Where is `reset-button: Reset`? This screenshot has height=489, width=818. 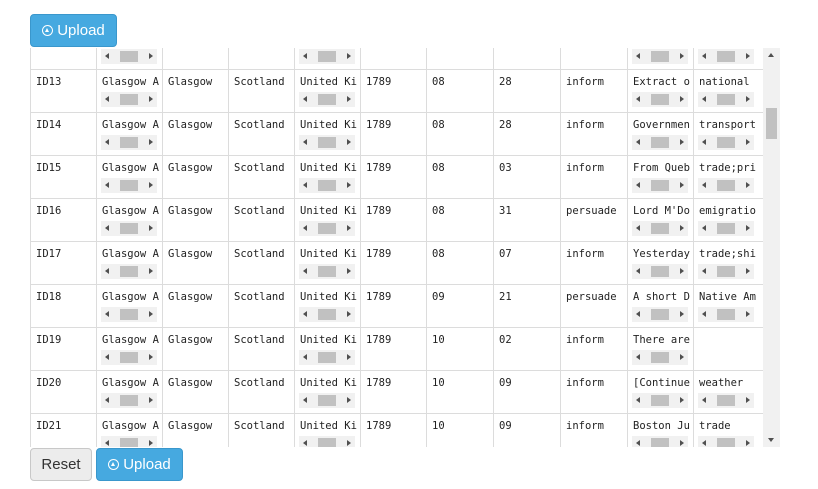 reset-button: Reset is located at coordinates (61, 464).